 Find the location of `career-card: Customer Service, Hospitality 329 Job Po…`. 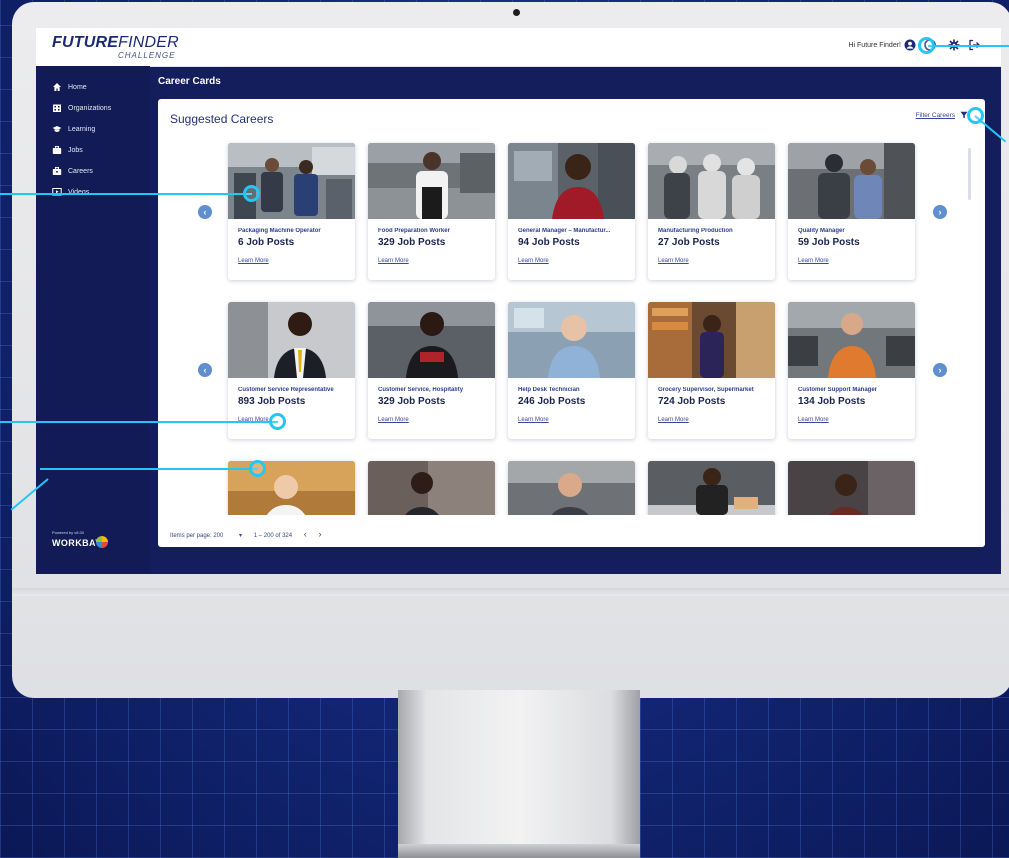

career-card: Customer Service, Hospitality 329 Job Po… is located at coordinates (431, 370).